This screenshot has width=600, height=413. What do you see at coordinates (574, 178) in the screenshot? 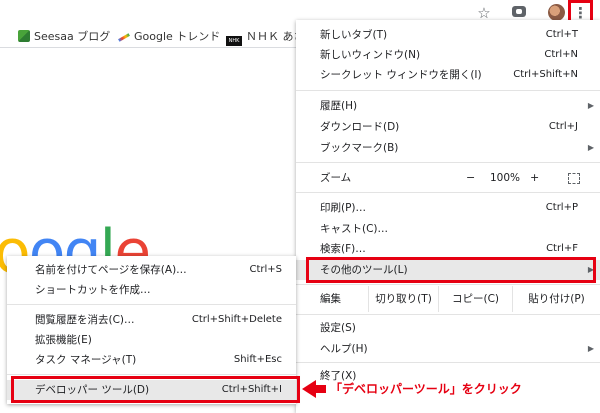
I see `fullscreen-icon` at bounding box center [574, 178].